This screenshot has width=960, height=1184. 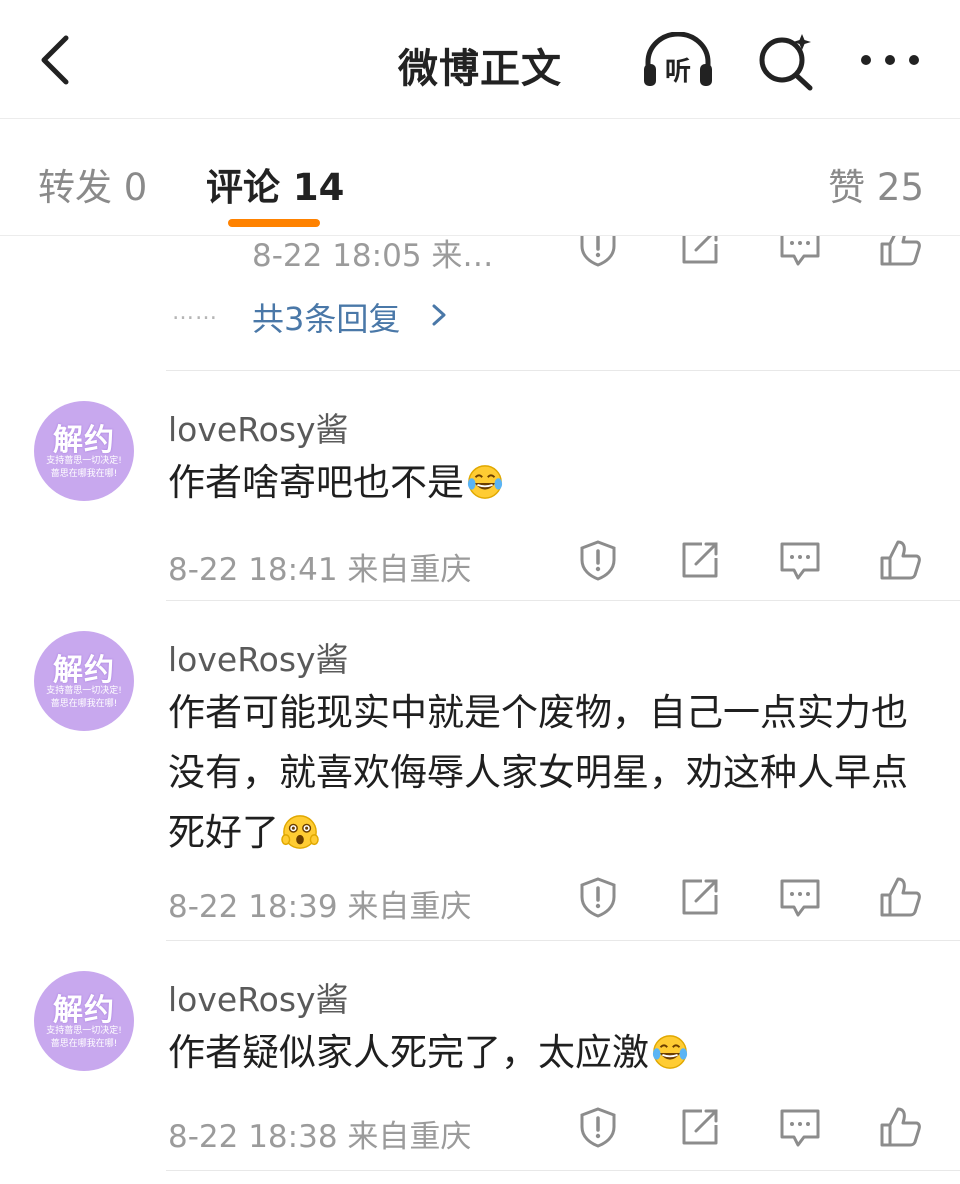 I want to click on comment-text: 作者啥寄吧也不是, so click(x=553, y=483).